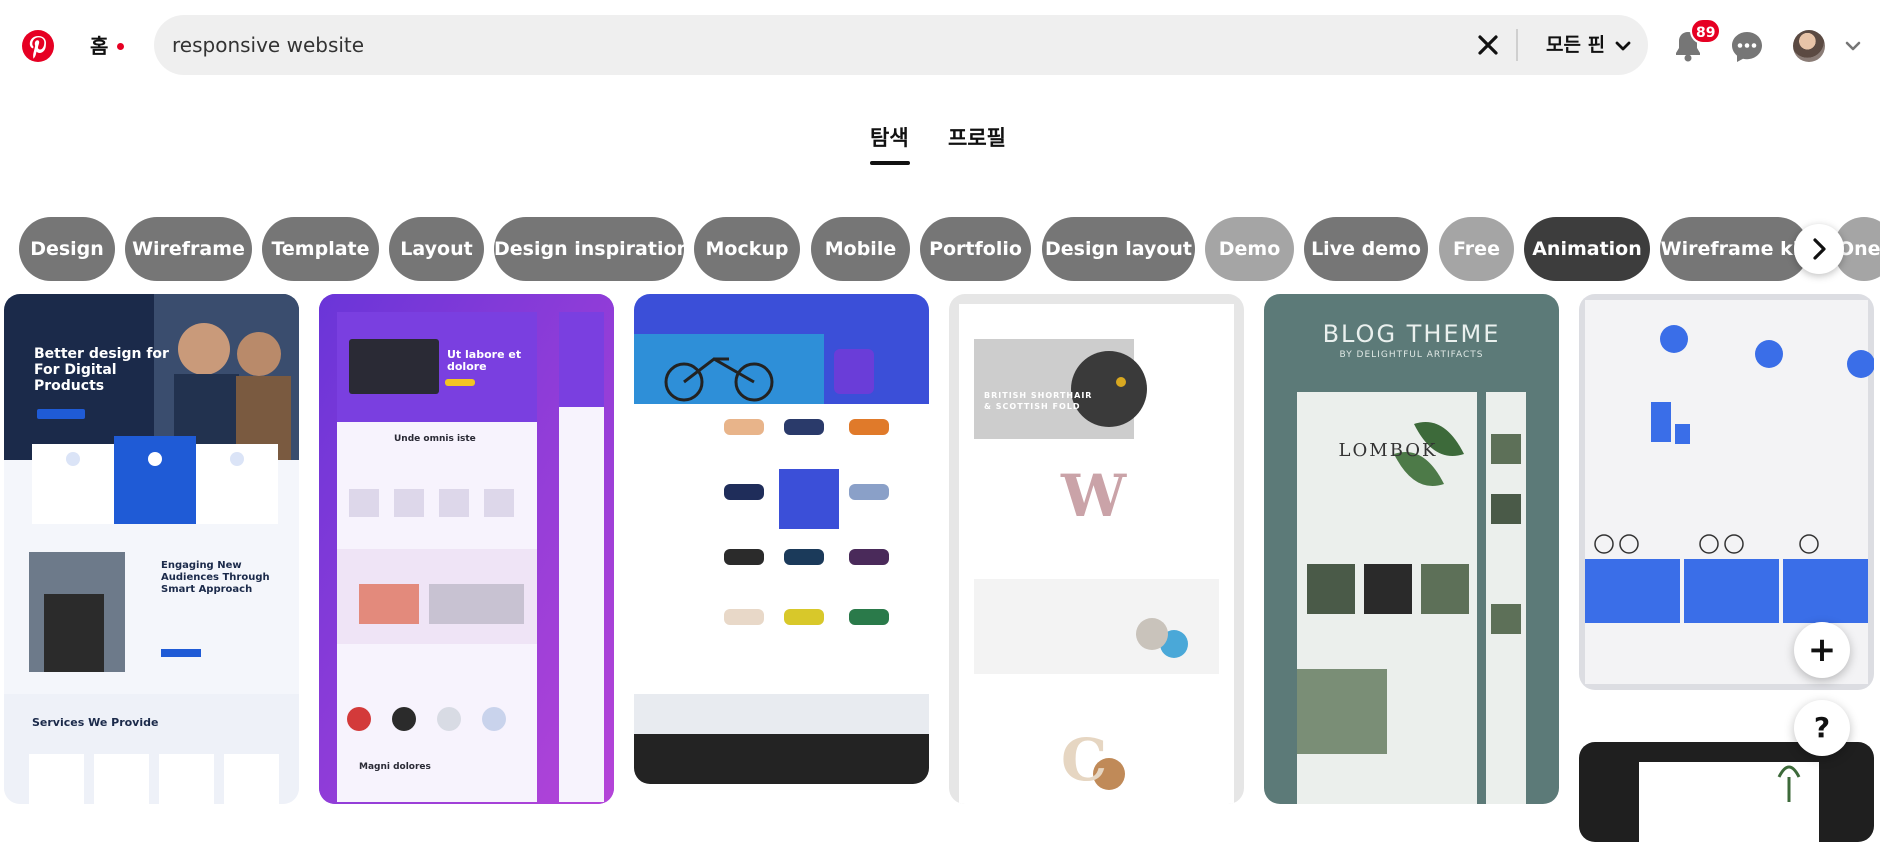 This screenshot has width=1880, height=842. I want to click on pin-headline: BLOG THEME, so click(1411, 334).